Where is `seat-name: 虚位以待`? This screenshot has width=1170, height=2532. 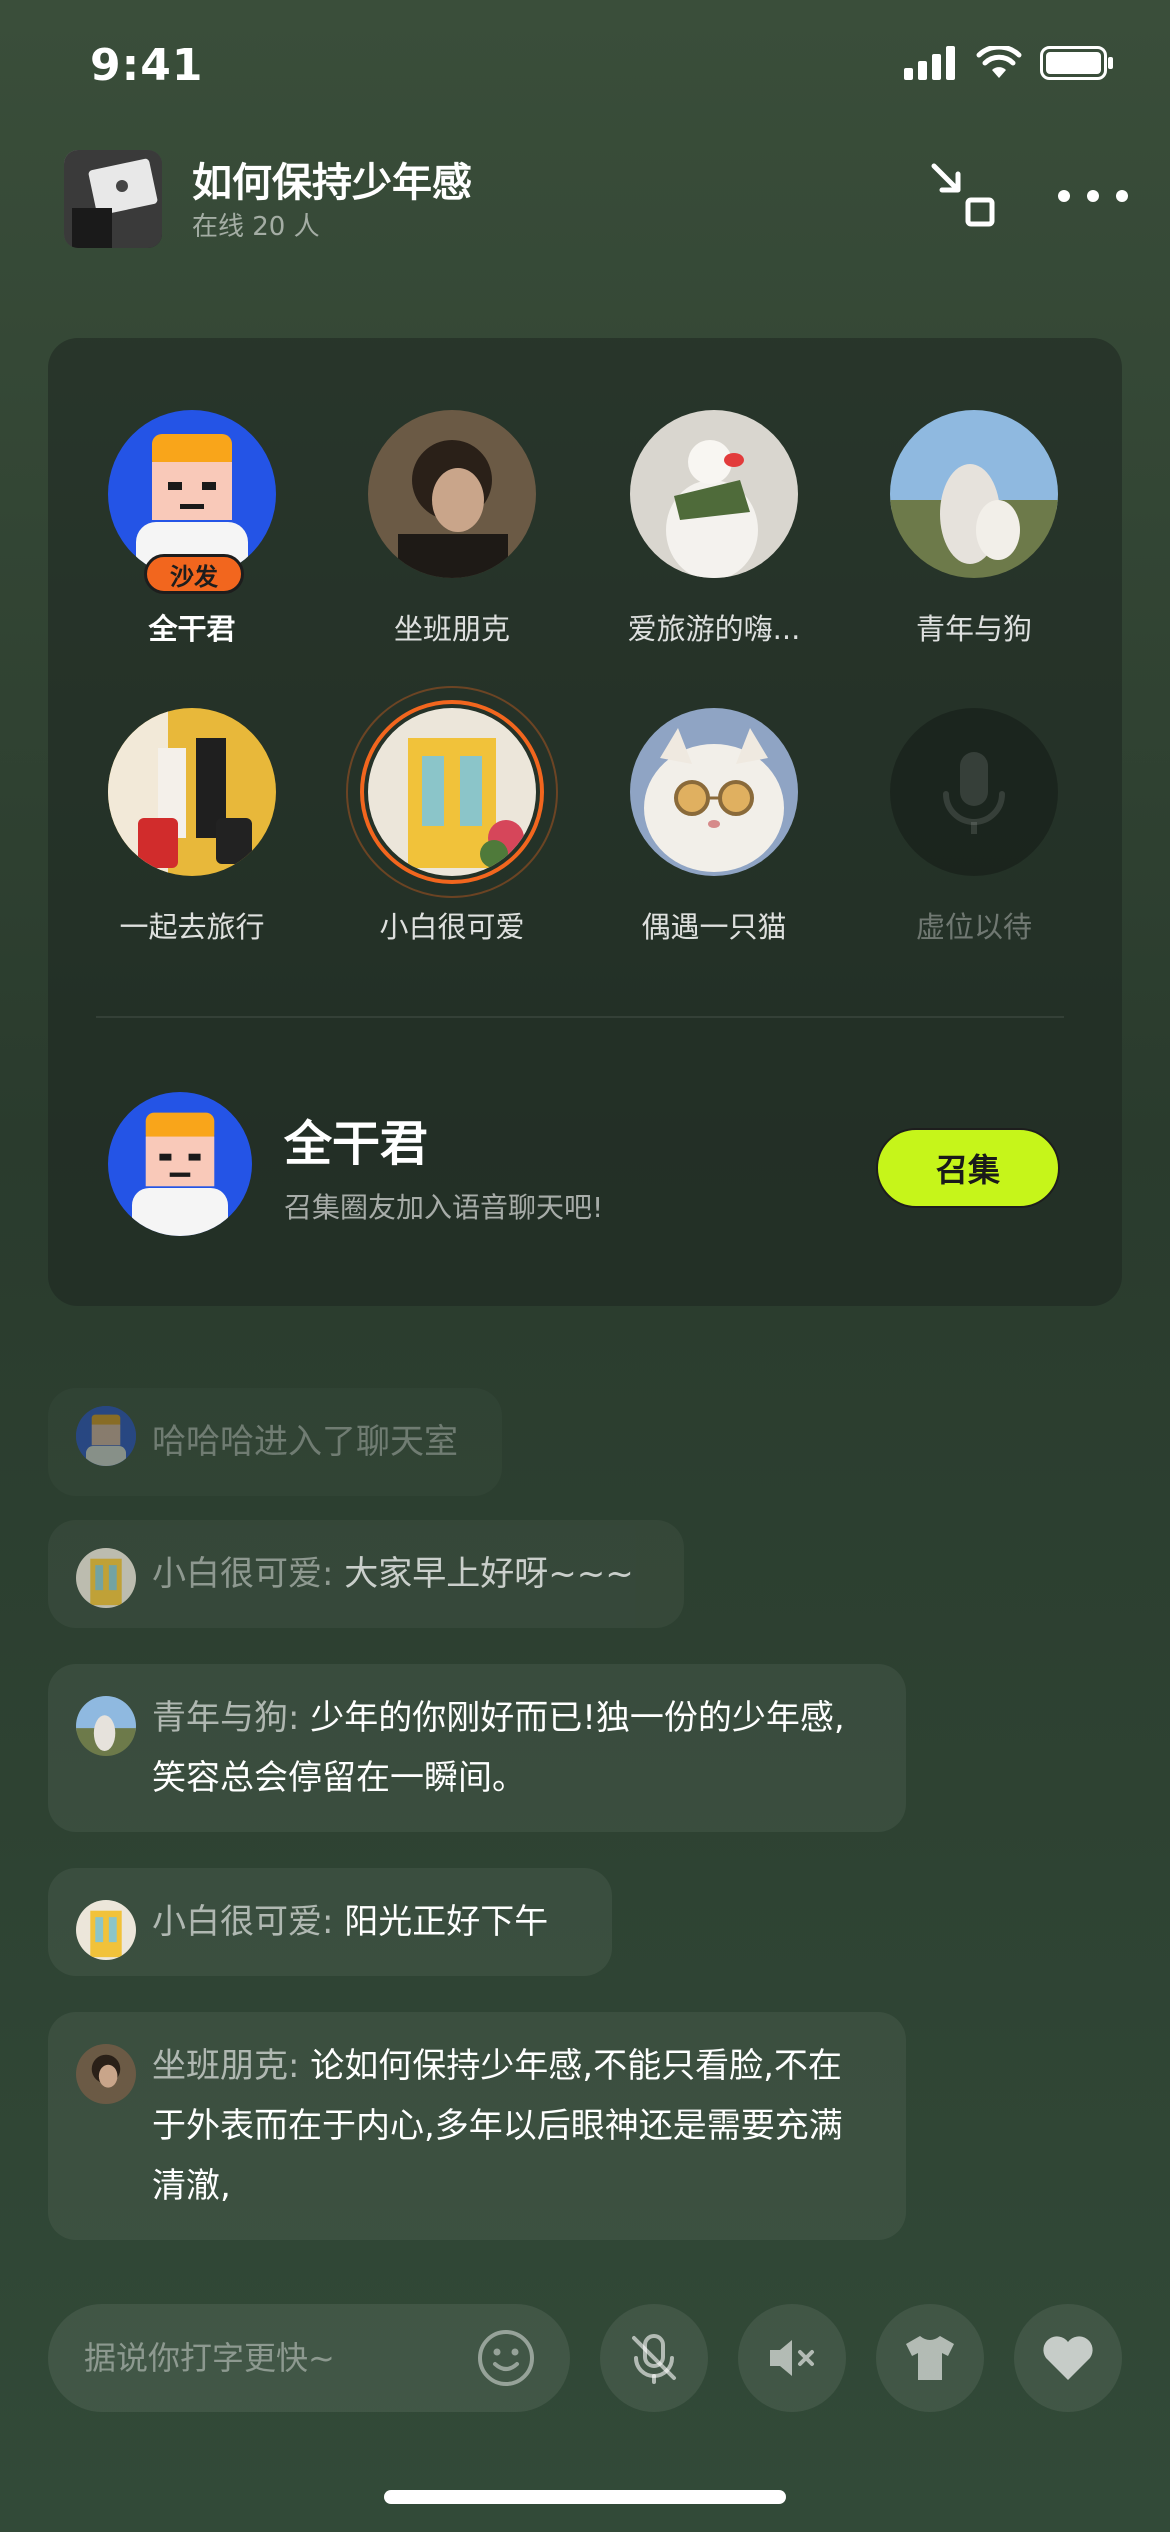 seat-name: 虚位以待 is located at coordinates (973, 927).